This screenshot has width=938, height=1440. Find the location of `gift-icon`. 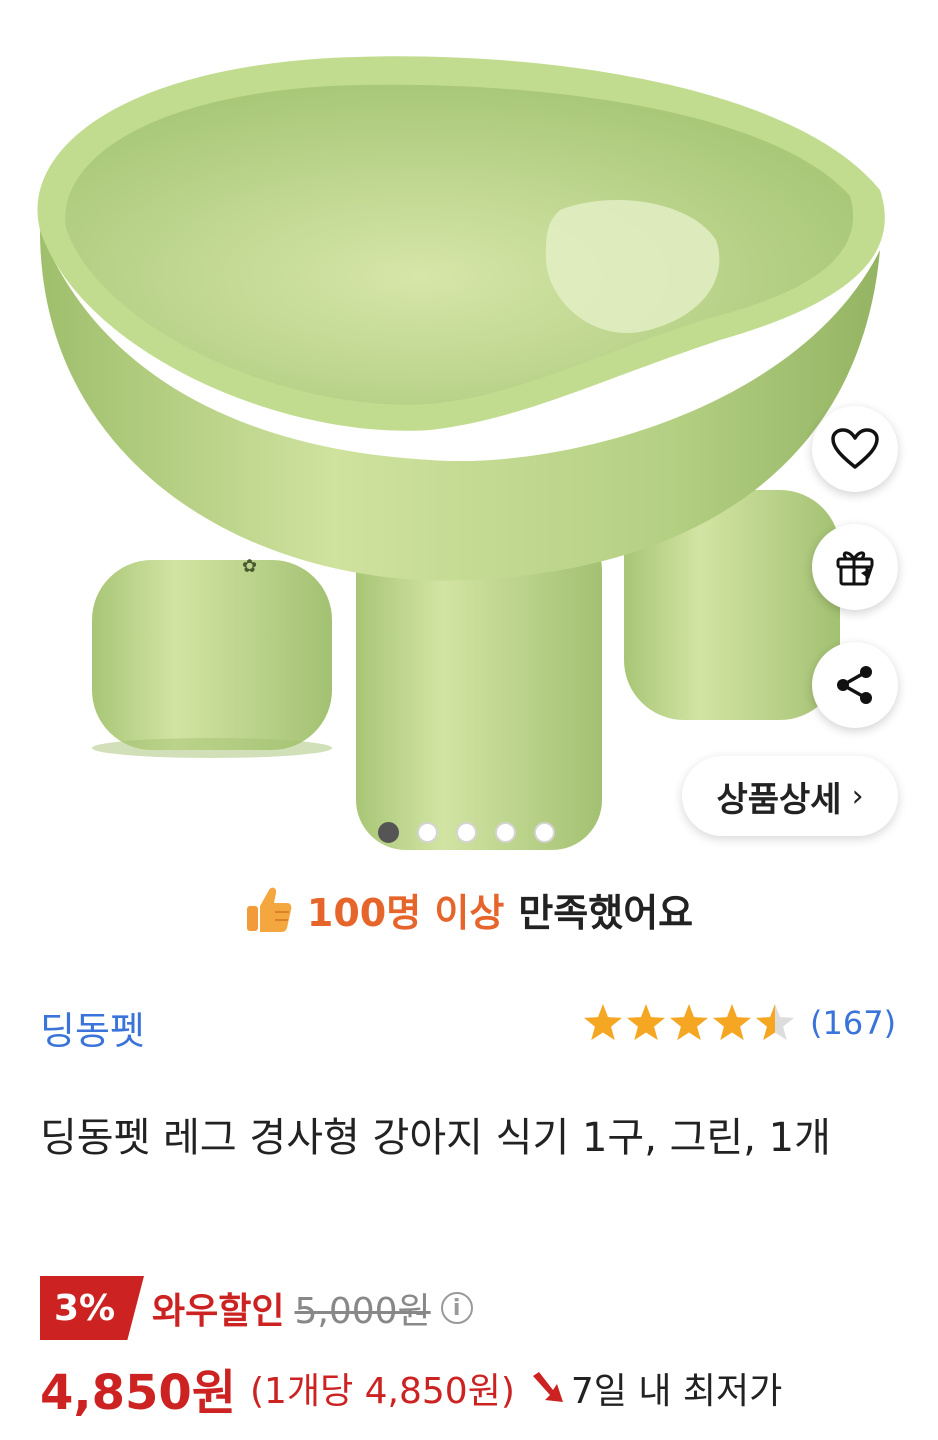

gift-icon is located at coordinates (855, 568).